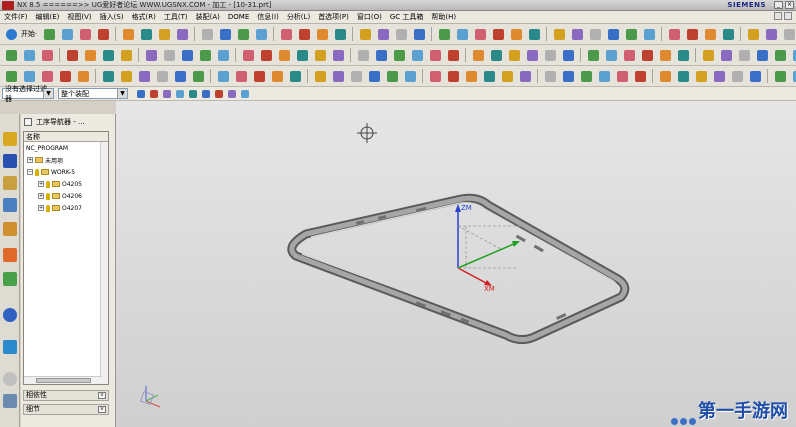 The image size is (796, 427). I want to click on menu-item-11: 窗口(O), so click(369, 17).